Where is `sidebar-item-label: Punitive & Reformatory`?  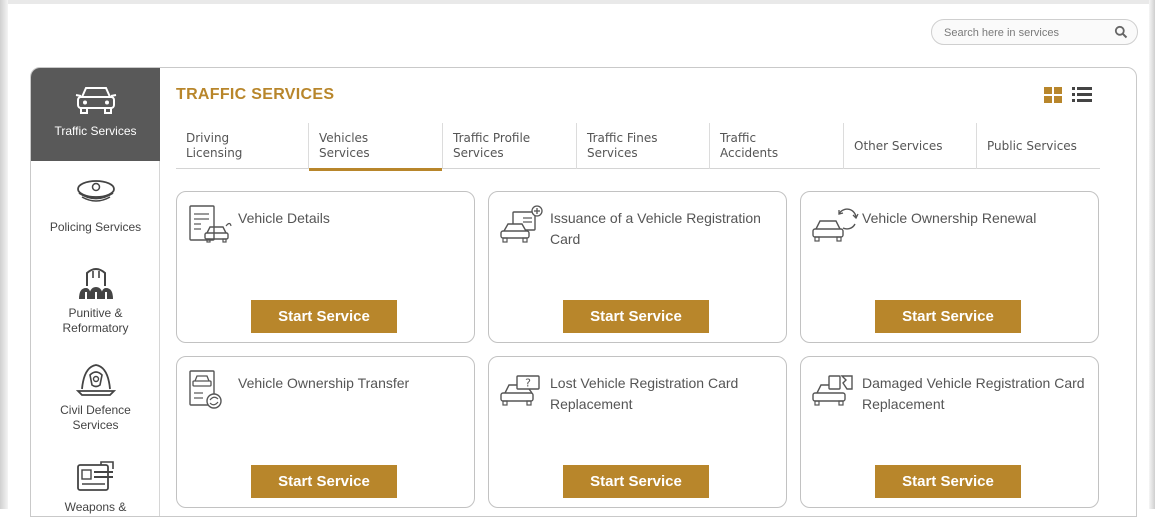
sidebar-item-label: Punitive & Reformatory is located at coordinates (95, 320).